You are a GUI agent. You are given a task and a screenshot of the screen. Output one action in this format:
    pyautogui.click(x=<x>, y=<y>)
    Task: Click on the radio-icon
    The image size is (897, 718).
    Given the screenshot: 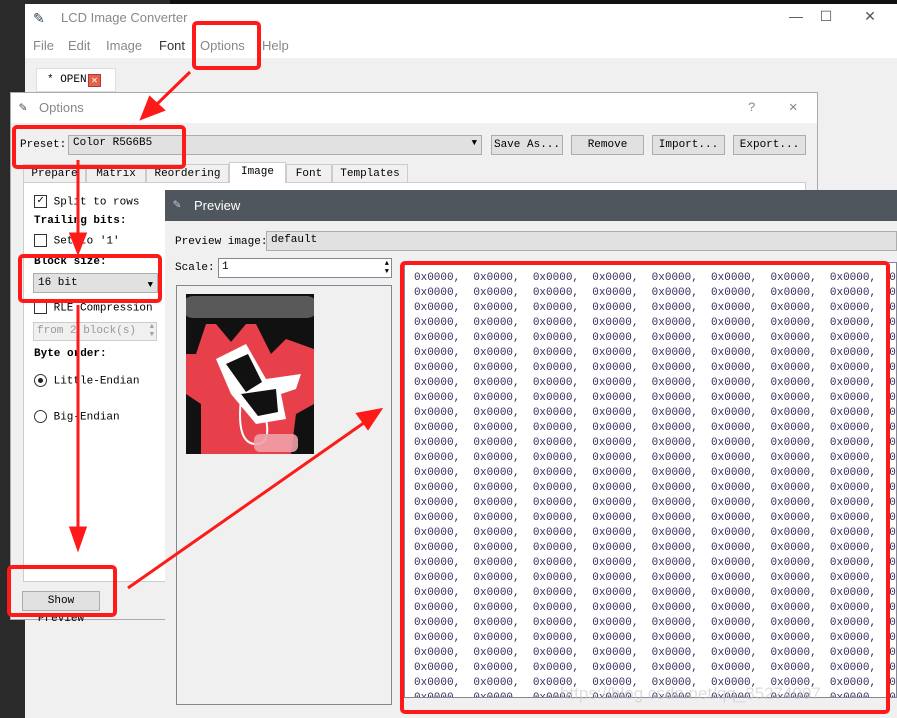 What is the action you would take?
    pyautogui.click(x=40, y=416)
    